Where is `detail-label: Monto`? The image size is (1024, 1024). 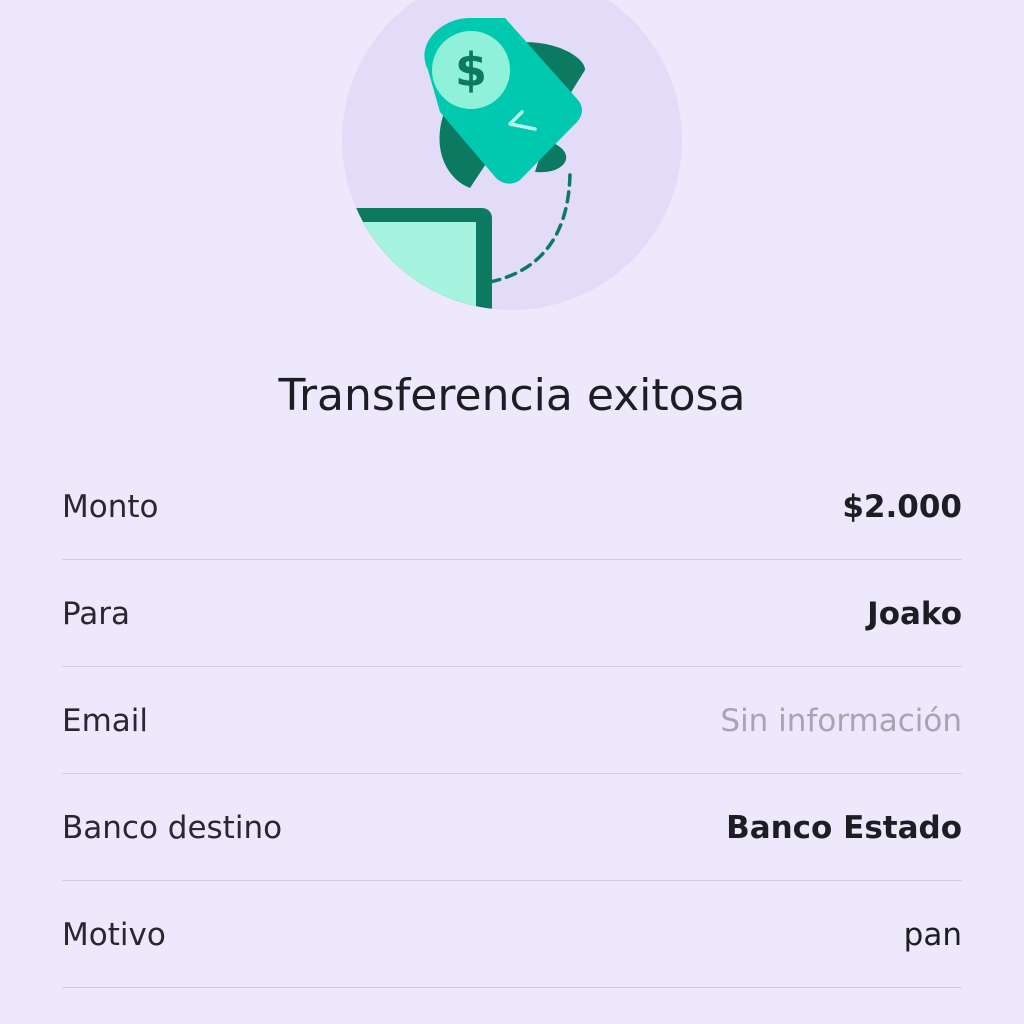 detail-label: Monto is located at coordinates (110, 507).